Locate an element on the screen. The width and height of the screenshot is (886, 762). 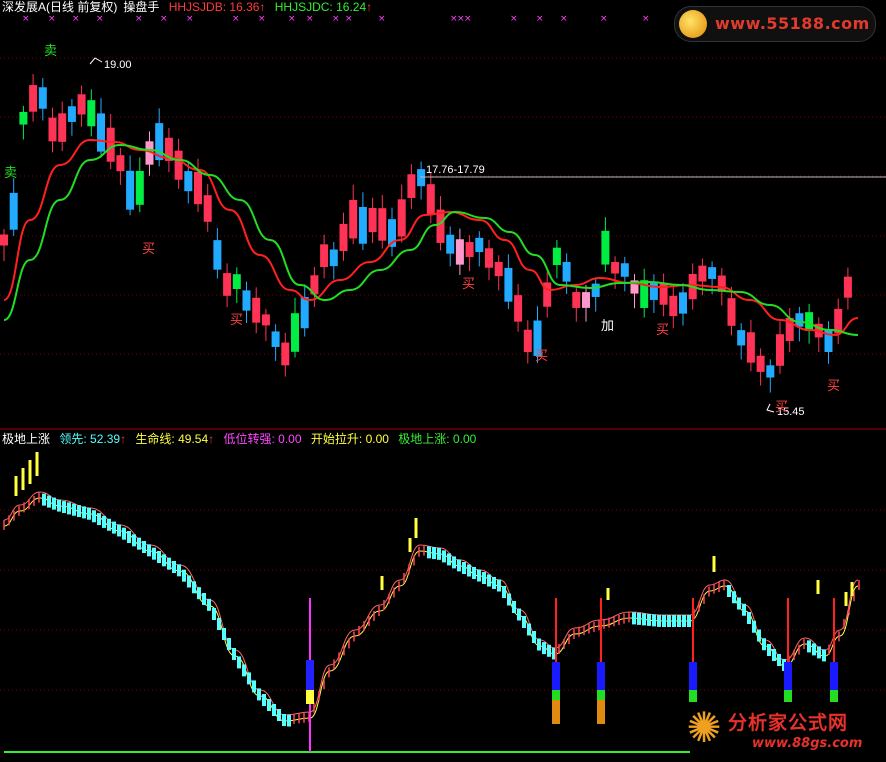
sub-indicator-name: 极地上涨 is located at coordinates (26, 439).